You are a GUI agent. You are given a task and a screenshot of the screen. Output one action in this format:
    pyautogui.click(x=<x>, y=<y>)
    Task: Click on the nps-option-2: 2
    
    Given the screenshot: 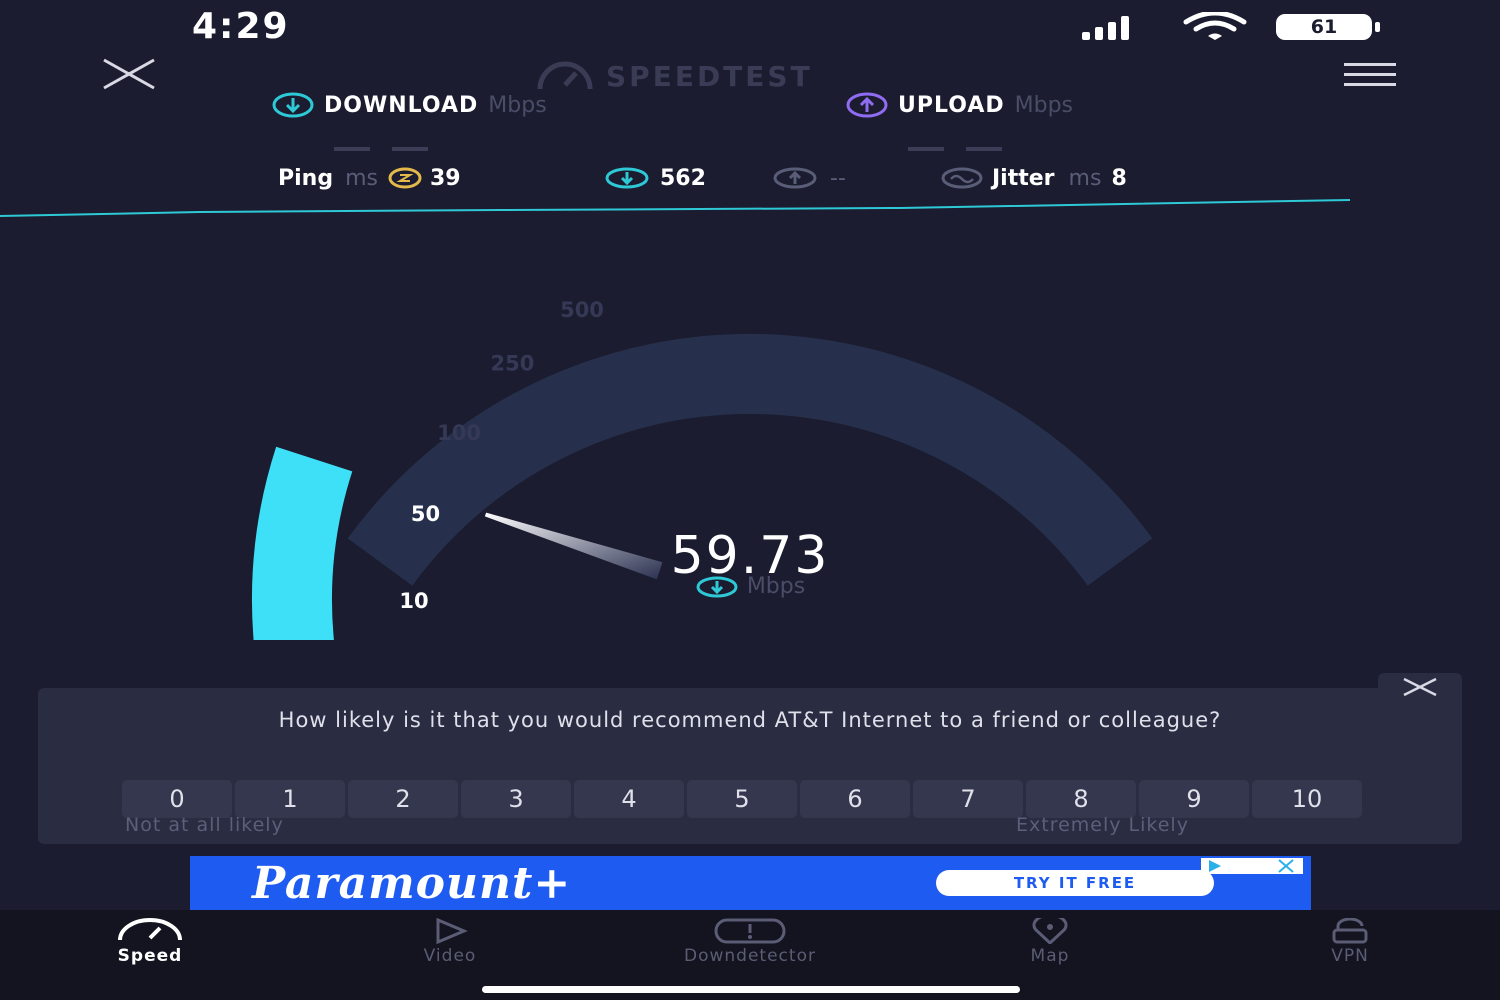 What is the action you would take?
    pyautogui.click(x=403, y=799)
    